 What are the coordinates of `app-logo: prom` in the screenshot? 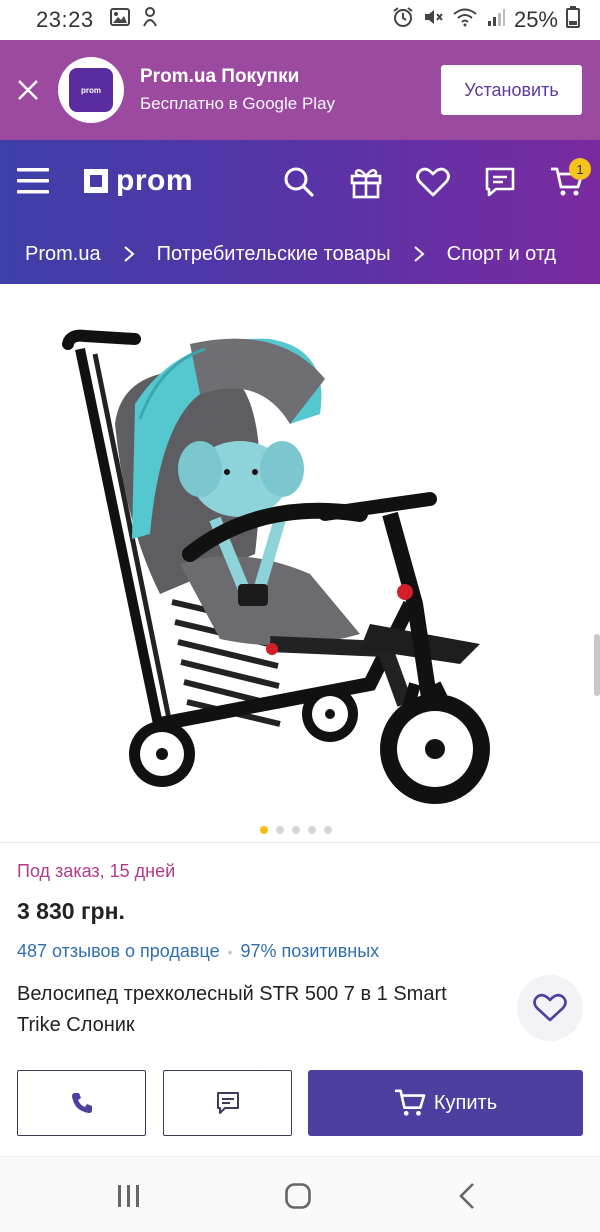 It's located at (91, 90).